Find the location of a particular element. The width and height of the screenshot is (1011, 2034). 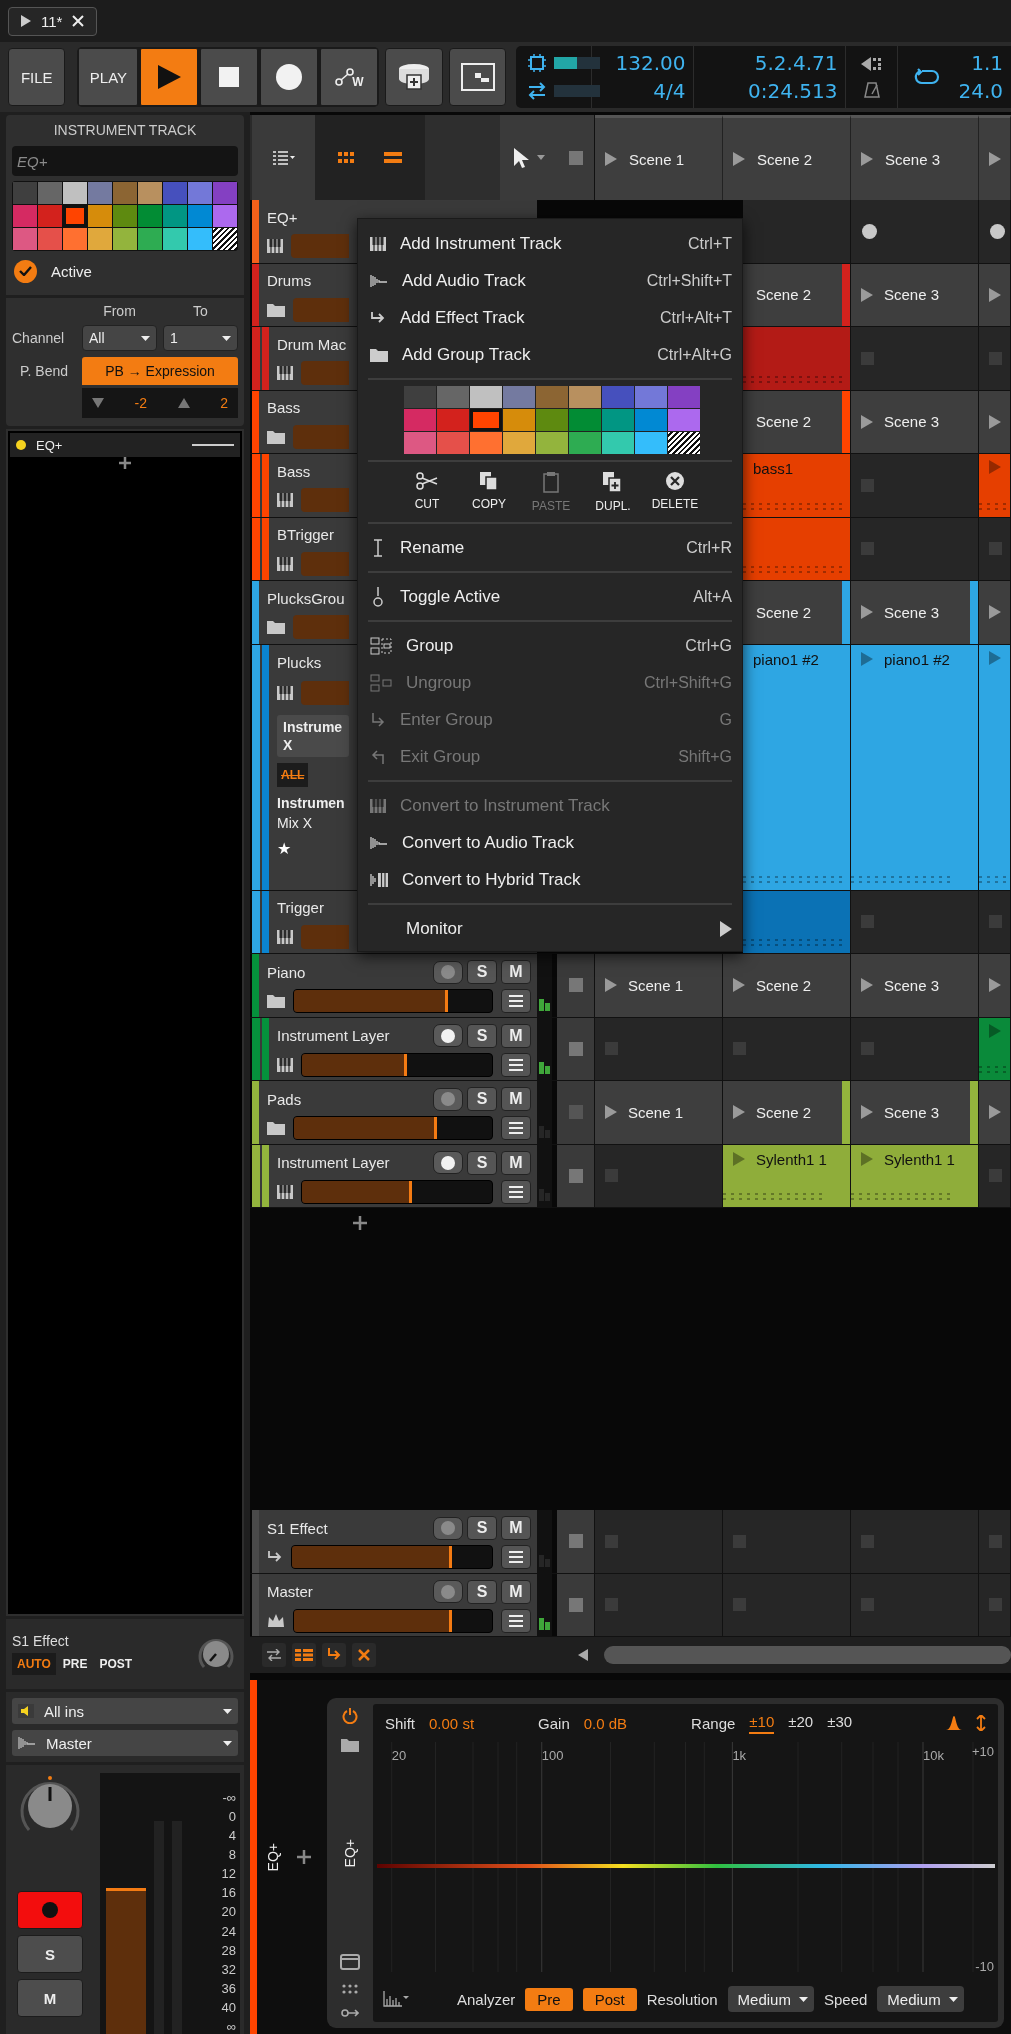

range-option: ±20 is located at coordinates (801, 1723).